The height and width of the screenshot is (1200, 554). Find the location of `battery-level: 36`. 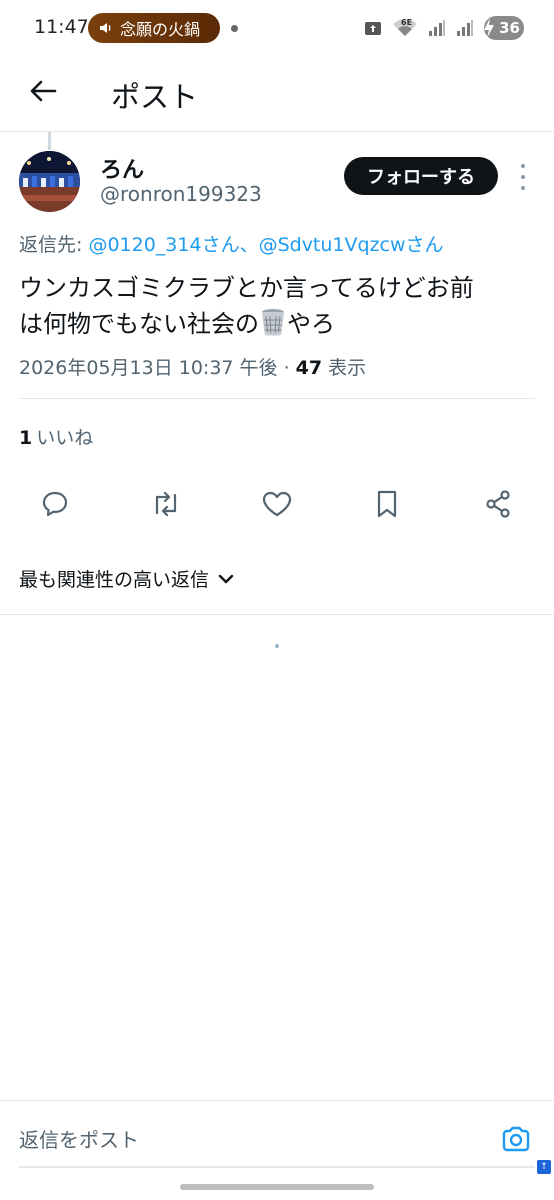

battery-level: 36 is located at coordinates (509, 28).